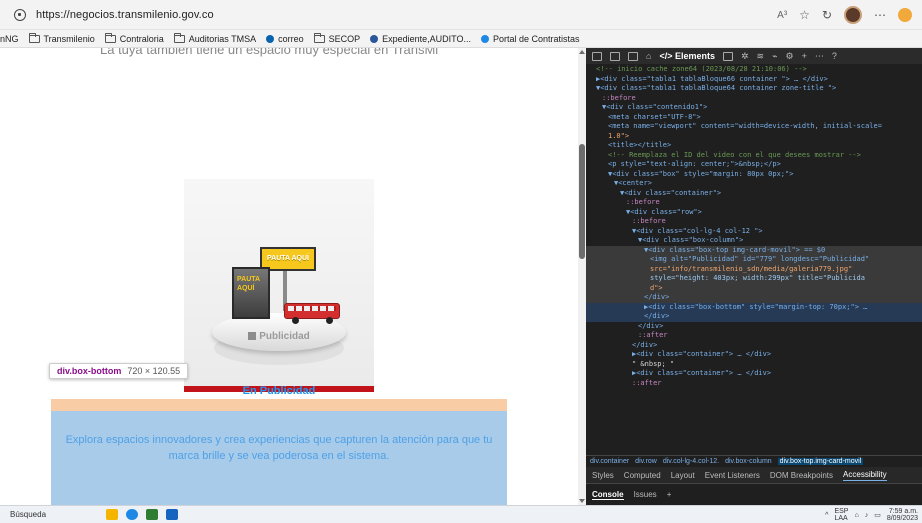 The width and height of the screenshot is (922, 523). Describe the element at coordinates (804, 56) in the screenshot. I see `add-tab-icon: +` at that location.